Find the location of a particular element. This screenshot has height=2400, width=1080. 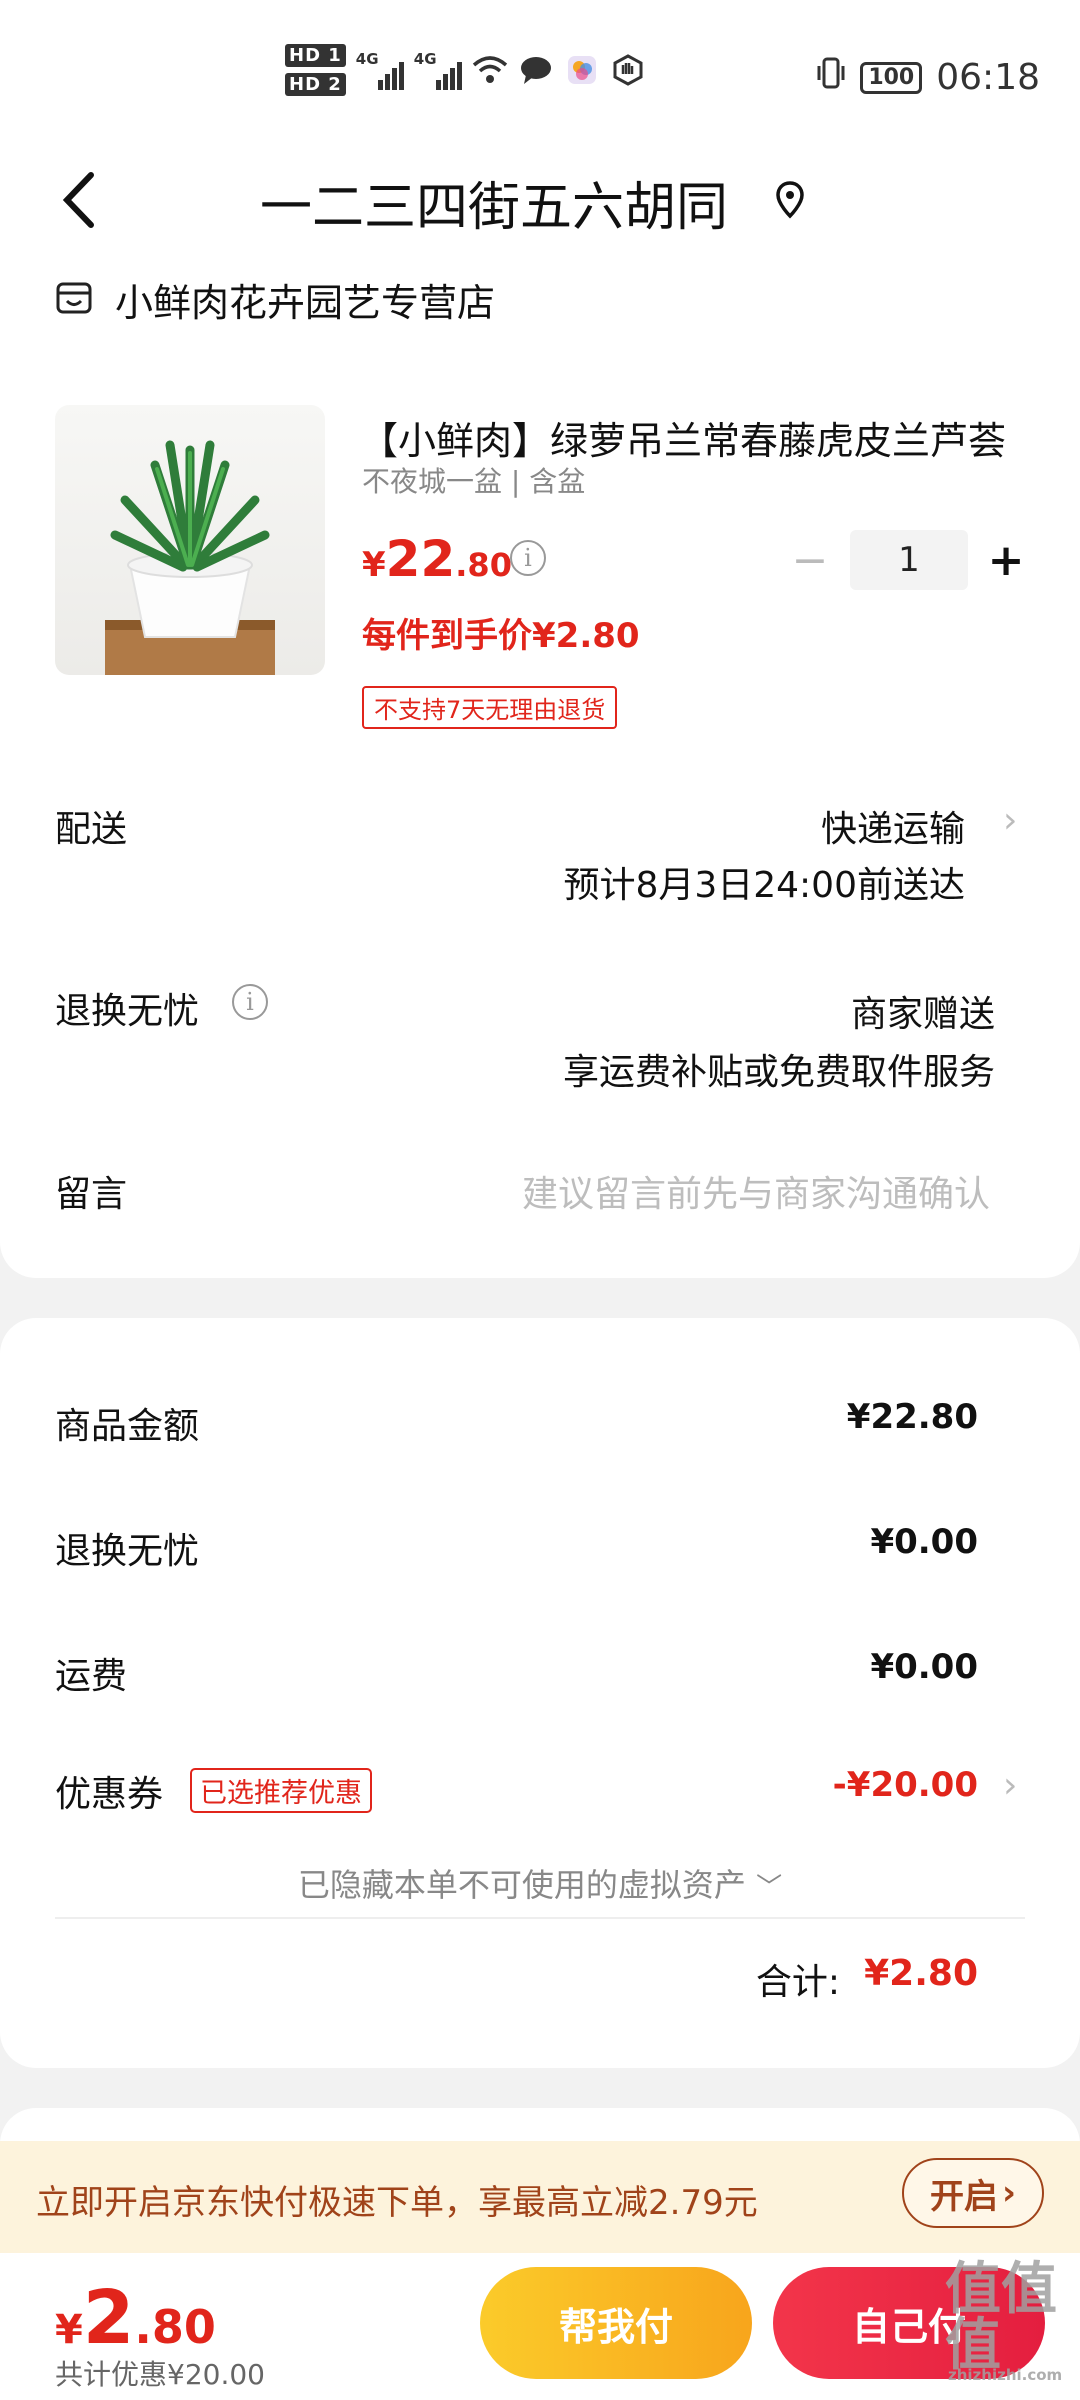

price-info-icon: i is located at coordinates (528, 558).